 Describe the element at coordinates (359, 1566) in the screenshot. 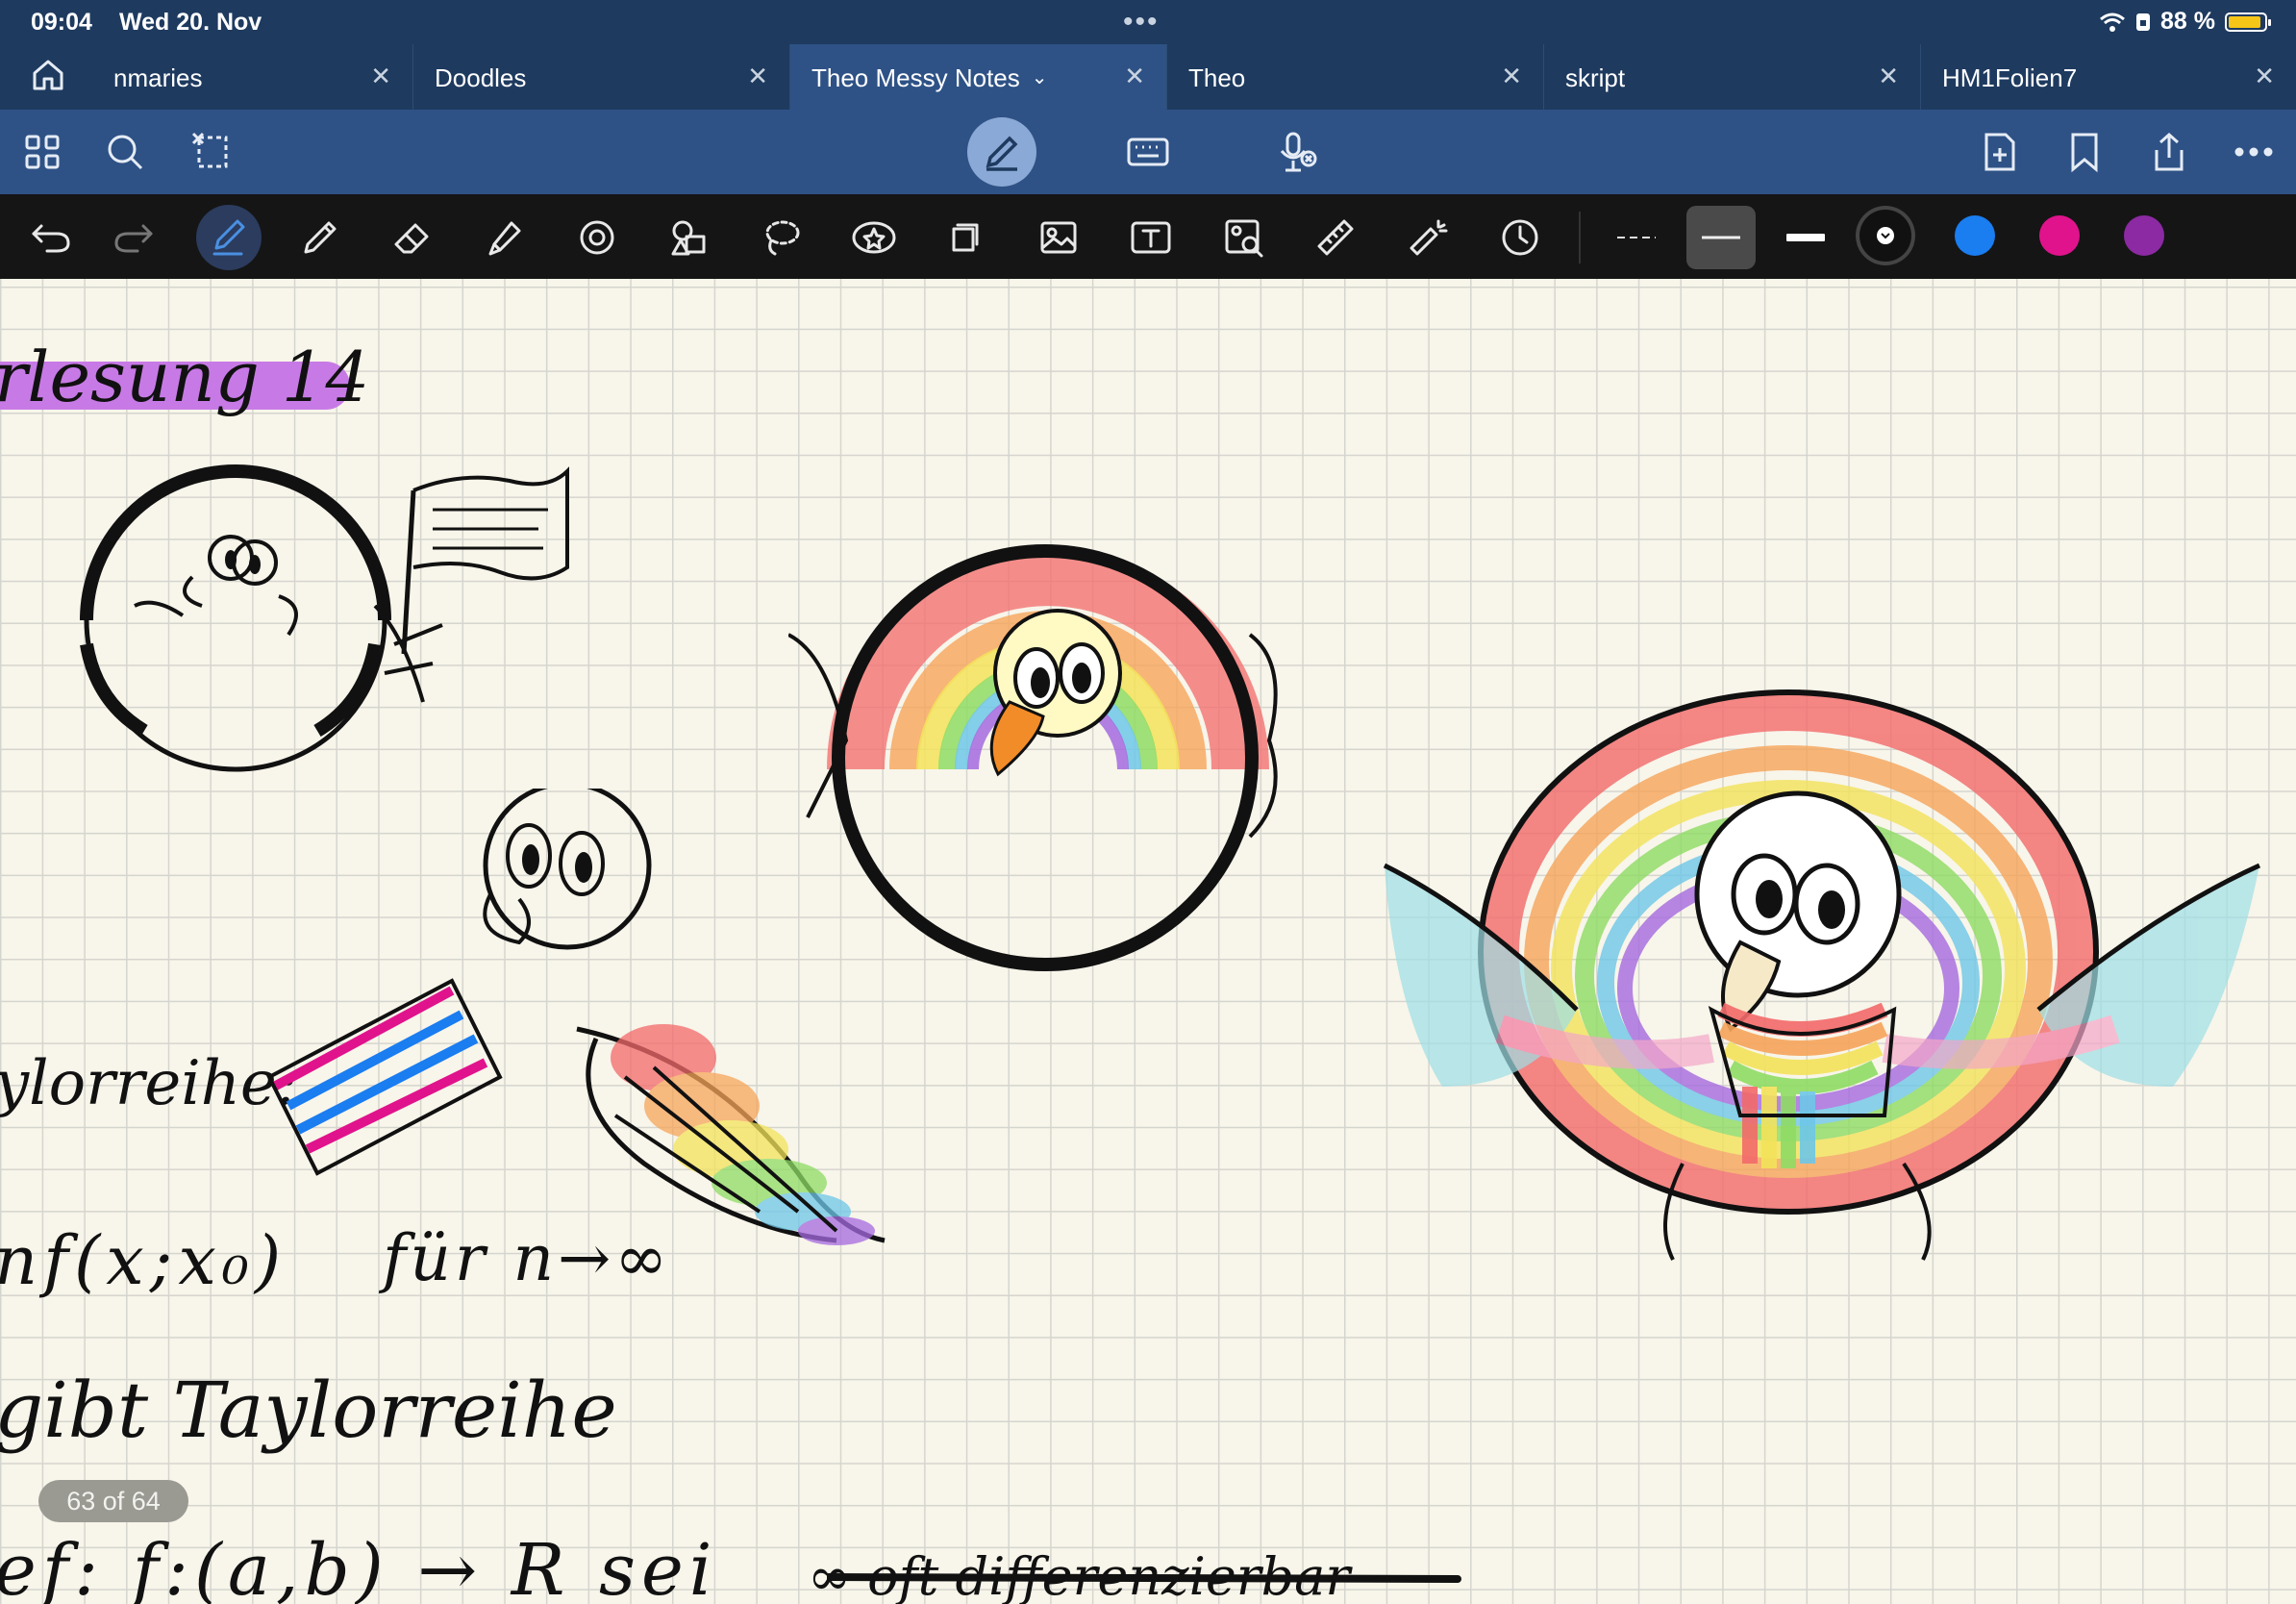

I see `note-line-definition: ef: f:(a,b) → R sei` at that location.